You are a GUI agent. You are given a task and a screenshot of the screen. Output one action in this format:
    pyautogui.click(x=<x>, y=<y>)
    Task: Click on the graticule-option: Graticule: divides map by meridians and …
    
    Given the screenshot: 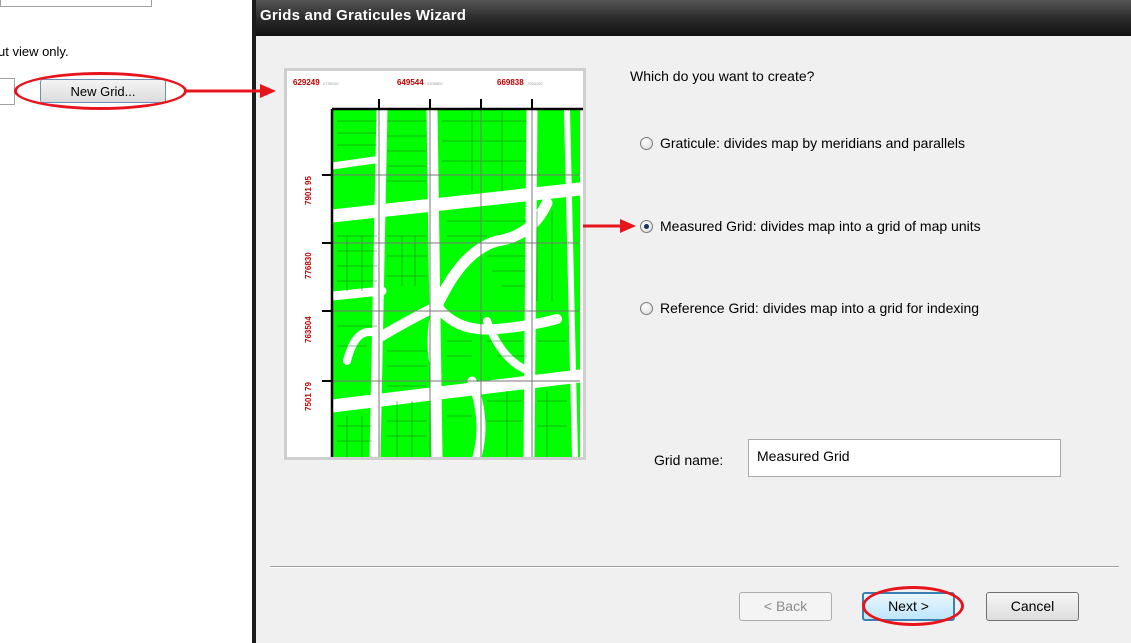 What is the action you would take?
    pyautogui.click(x=802, y=143)
    